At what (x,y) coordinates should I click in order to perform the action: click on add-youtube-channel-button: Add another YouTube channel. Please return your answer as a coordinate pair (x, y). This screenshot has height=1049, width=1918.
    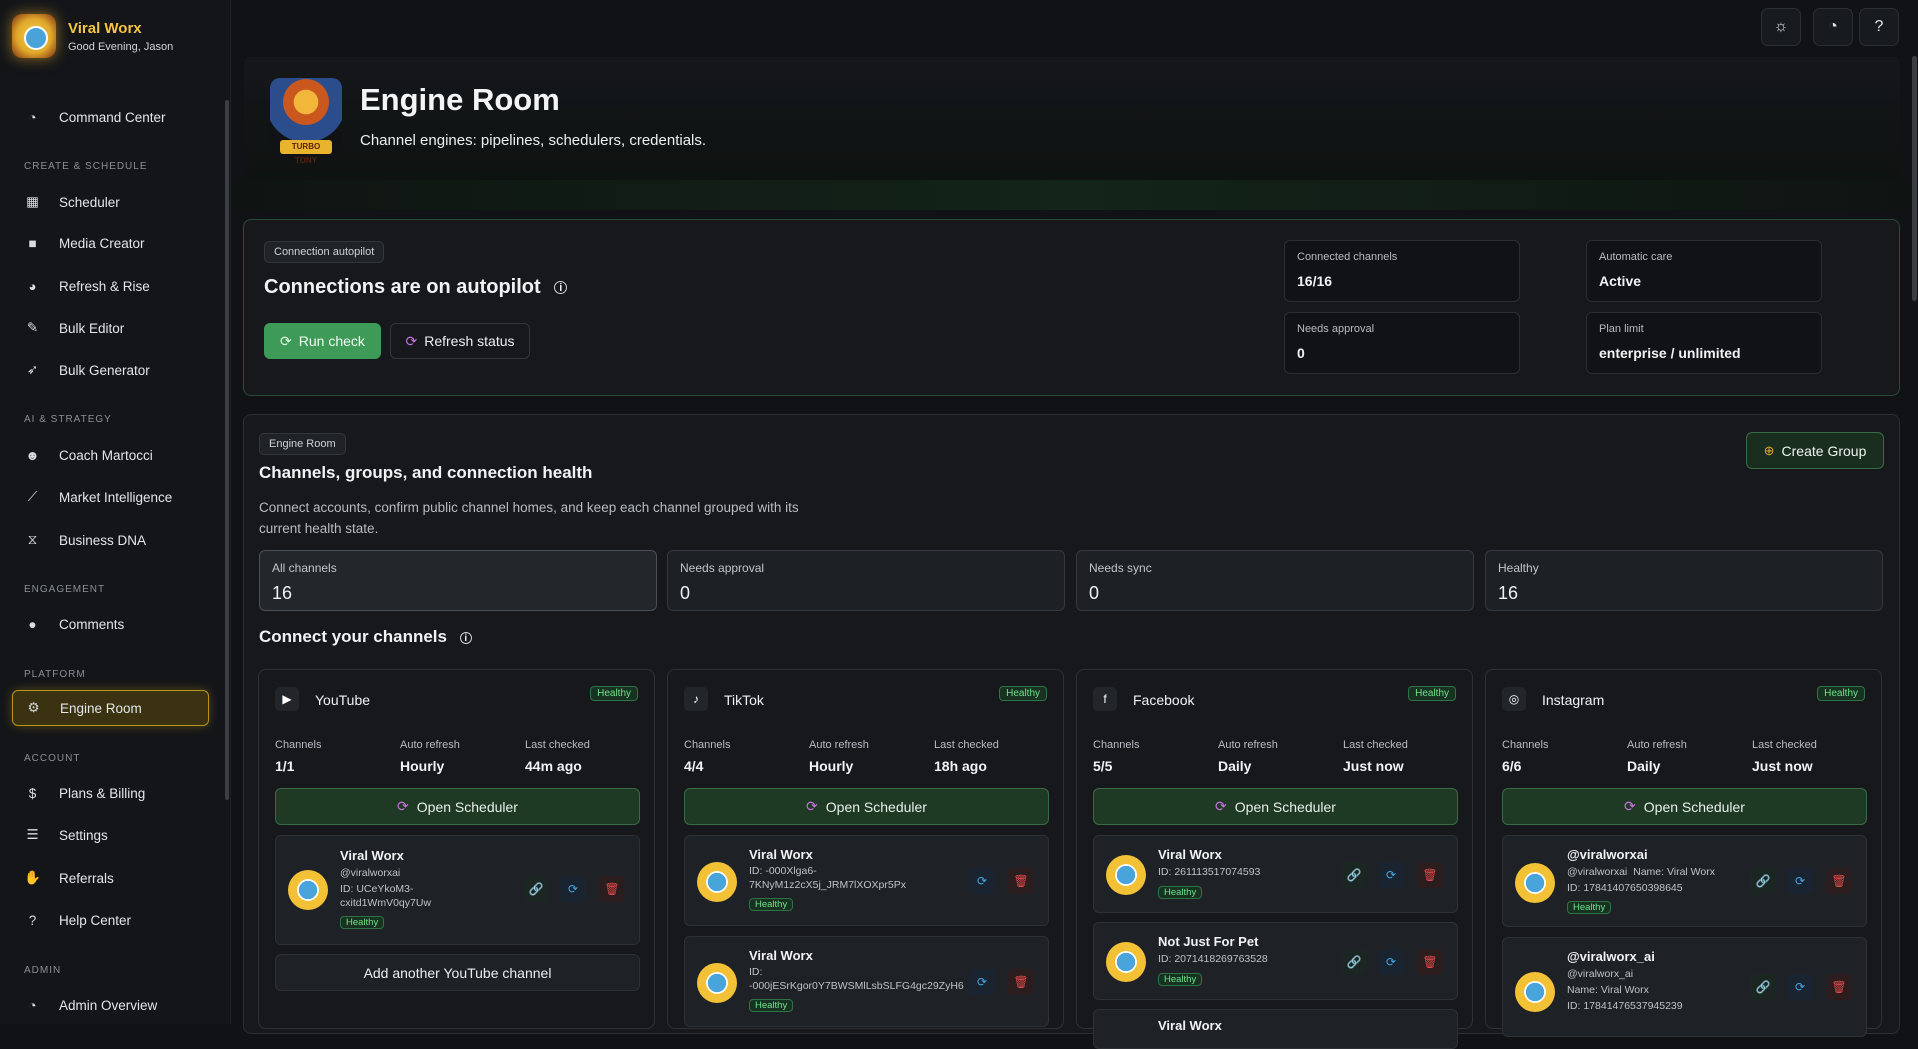
    Looking at the image, I should click on (457, 972).